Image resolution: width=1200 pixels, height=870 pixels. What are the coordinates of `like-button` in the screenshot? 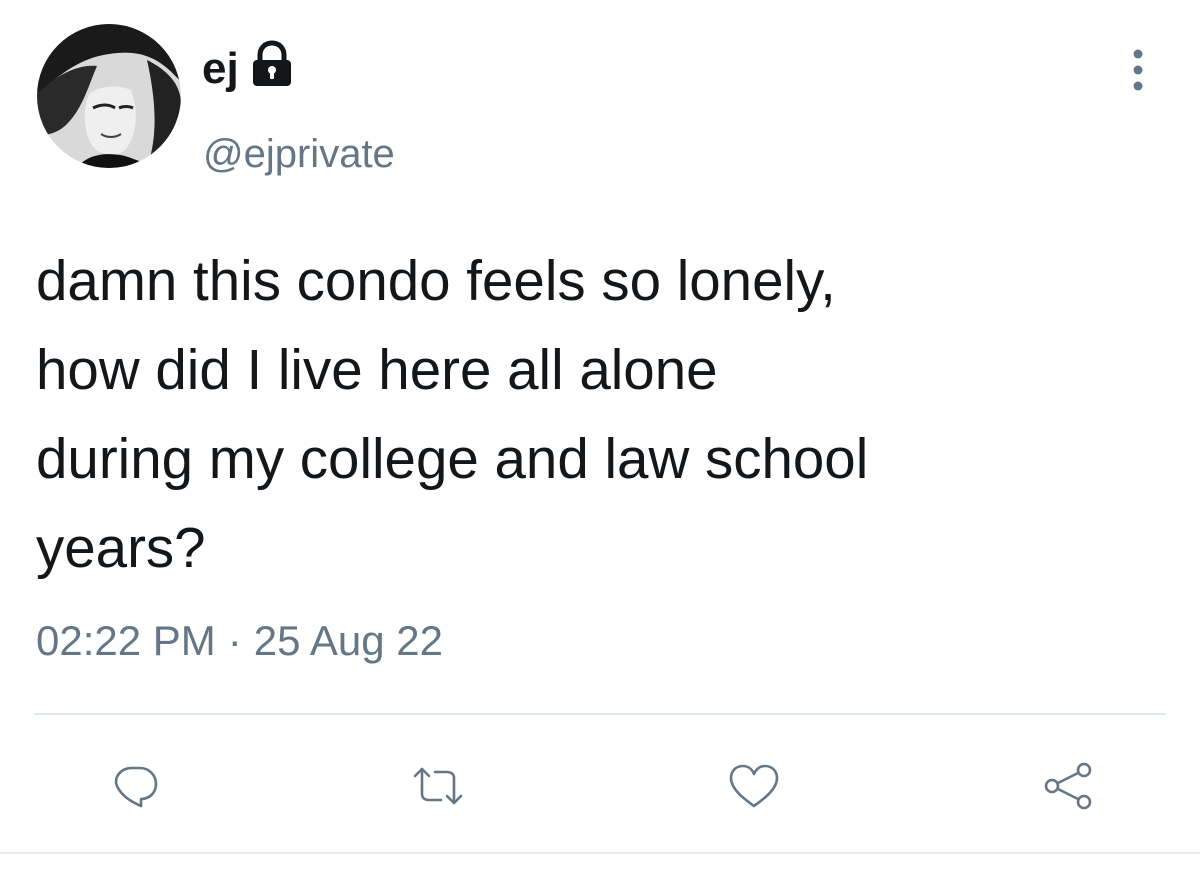 It's located at (754, 786).